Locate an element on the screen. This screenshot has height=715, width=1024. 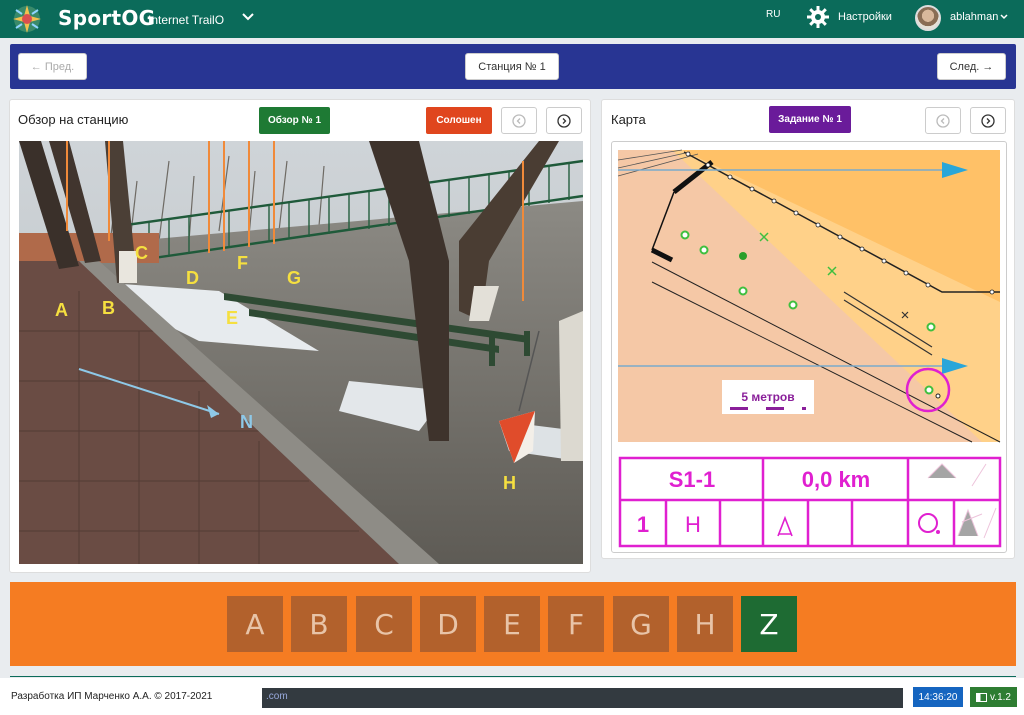
previous-view-button is located at coordinates (519, 120).